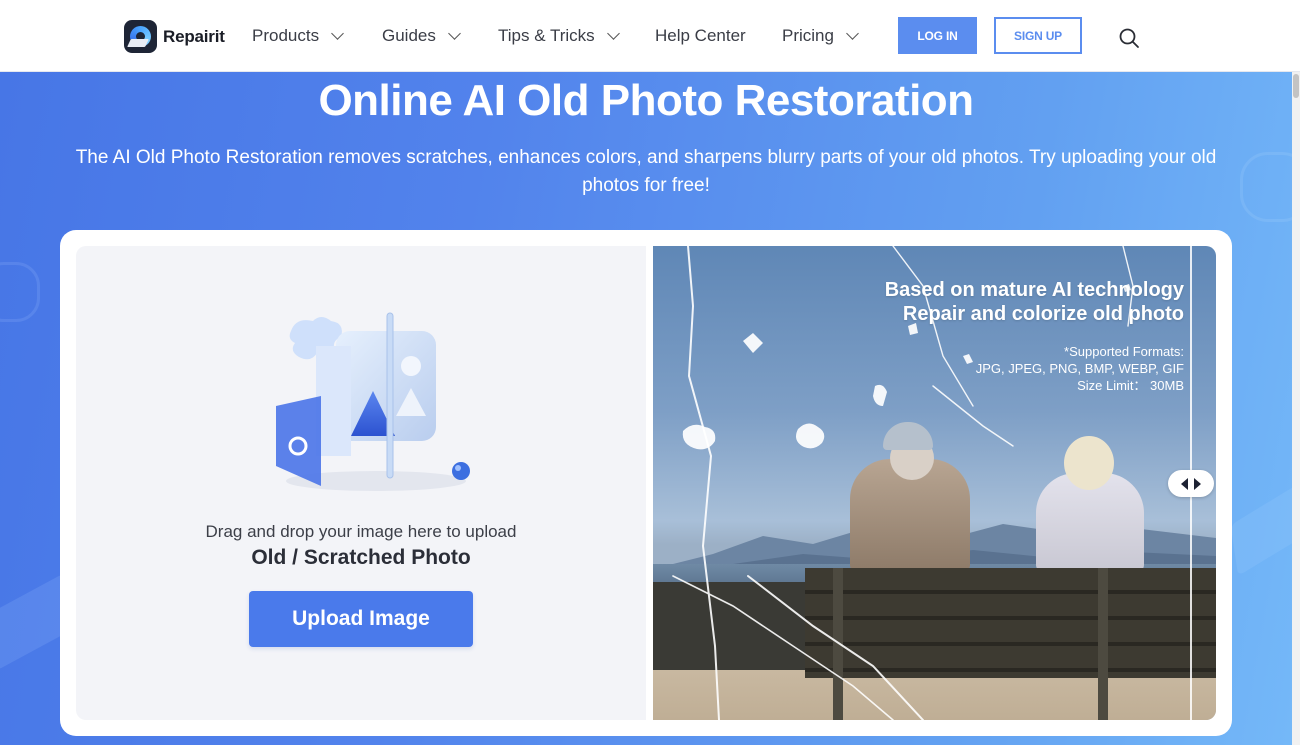  Describe the element at coordinates (1124, 351) in the screenshot. I see `formats-label: *Supported Formats:` at that location.